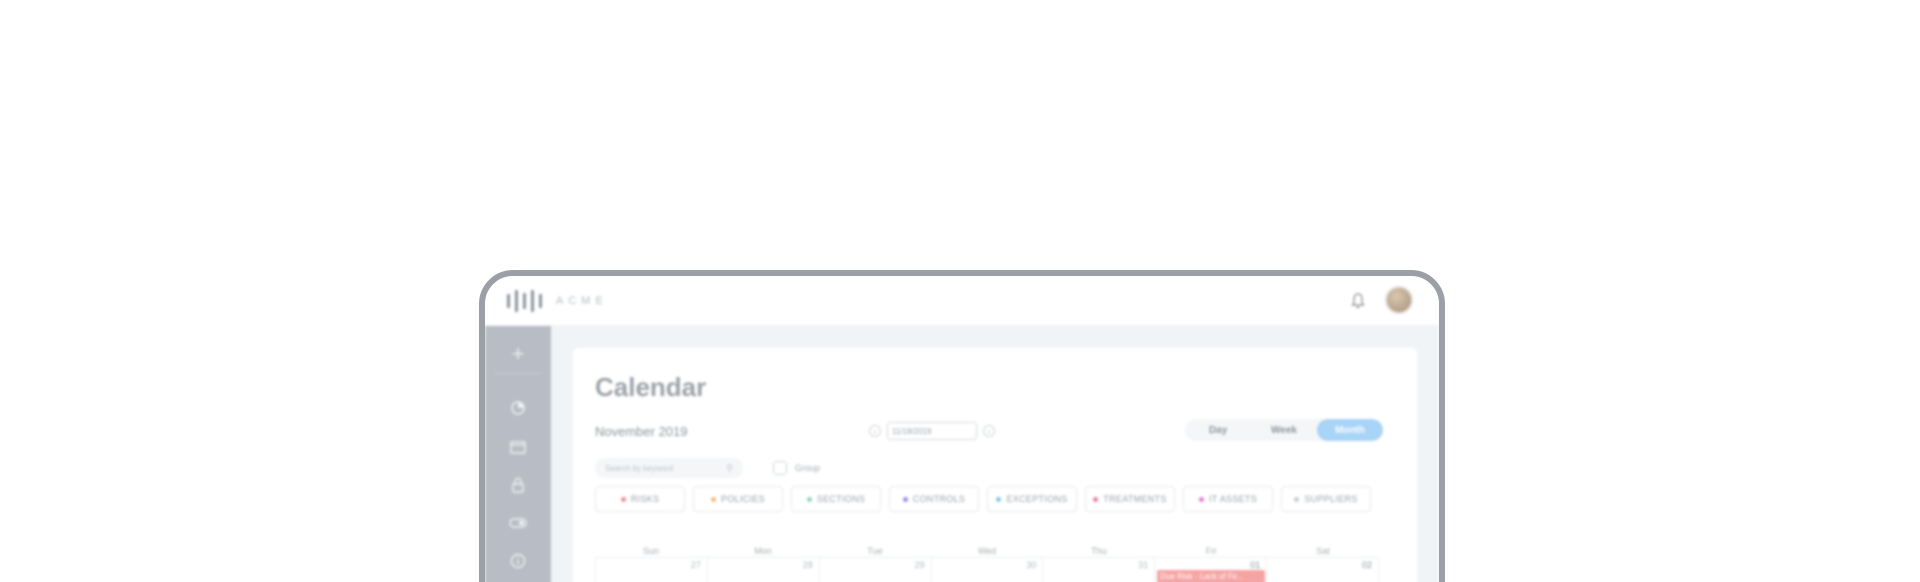 The height and width of the screenshot is (582, 1920). I want to click on filter-chip-treatments: TREATMENTS, so click(1130, 499).